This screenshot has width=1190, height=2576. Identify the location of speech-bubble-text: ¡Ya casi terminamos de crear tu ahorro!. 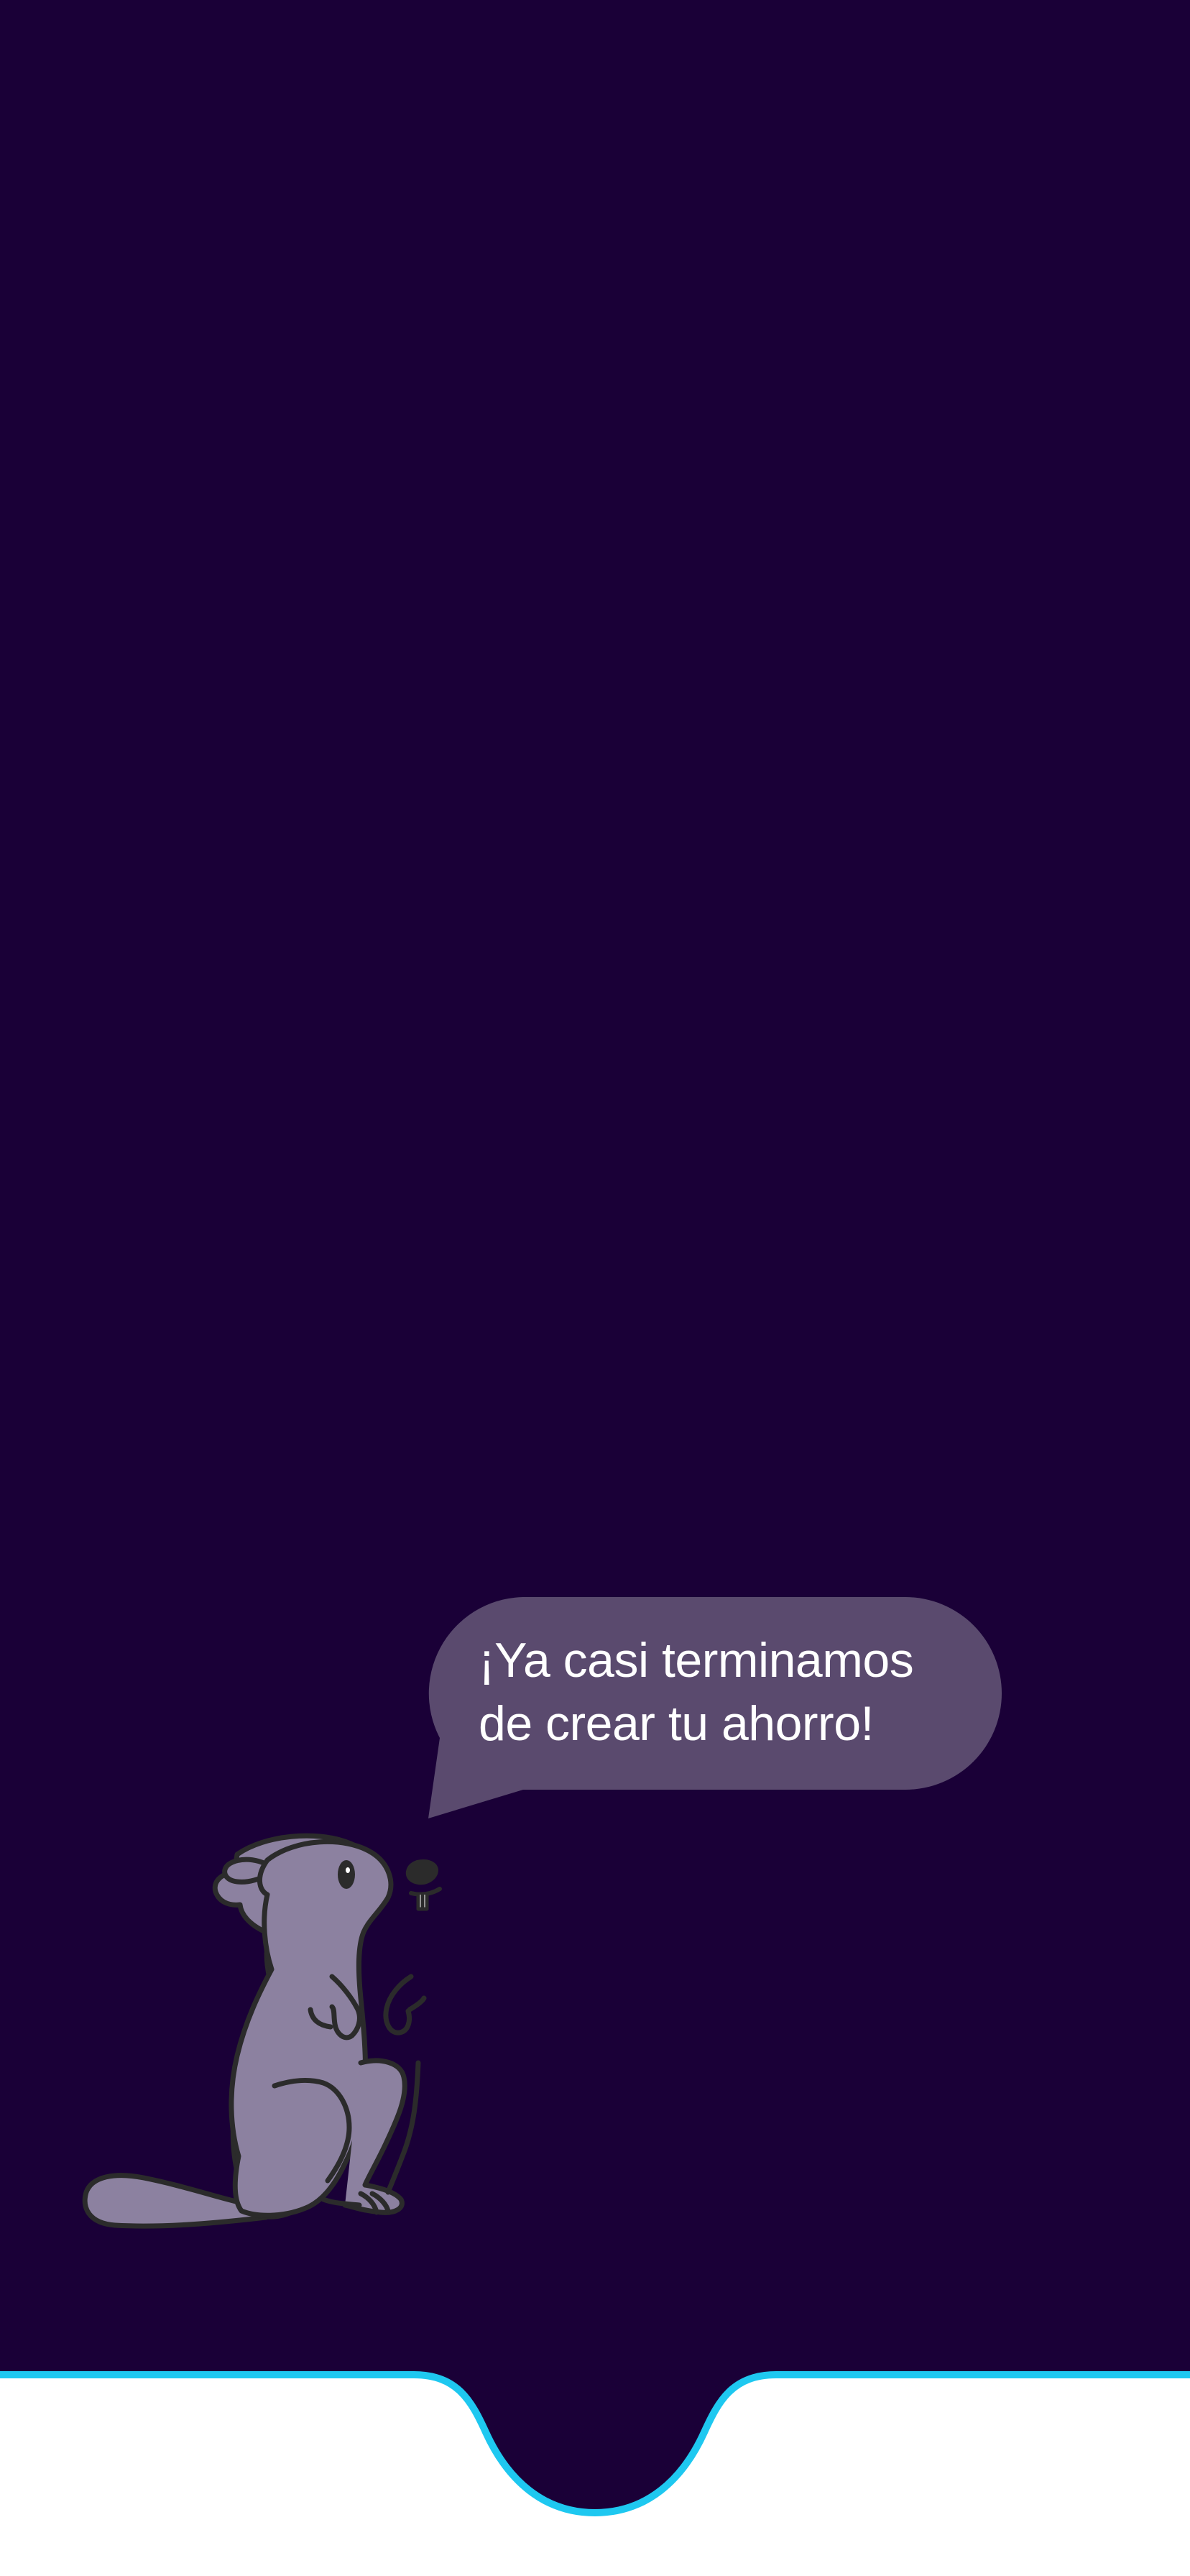
(730, 1692).